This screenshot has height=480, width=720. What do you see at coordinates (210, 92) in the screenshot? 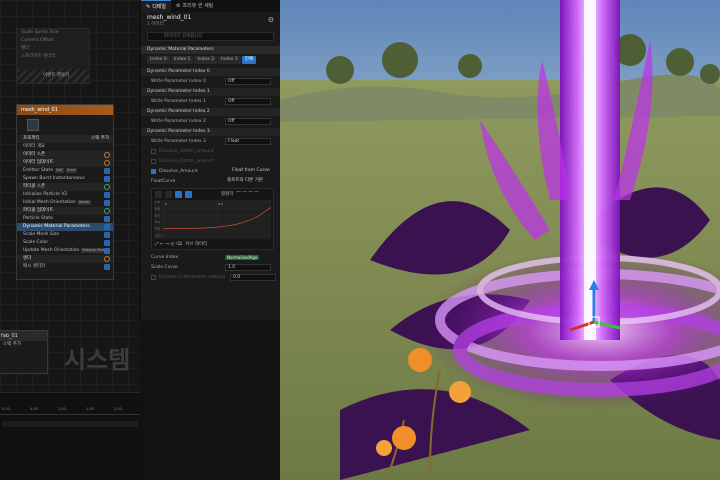
I see `param-group-header: Dynamic Parameter Index 1` at bounding box center [210, 92].